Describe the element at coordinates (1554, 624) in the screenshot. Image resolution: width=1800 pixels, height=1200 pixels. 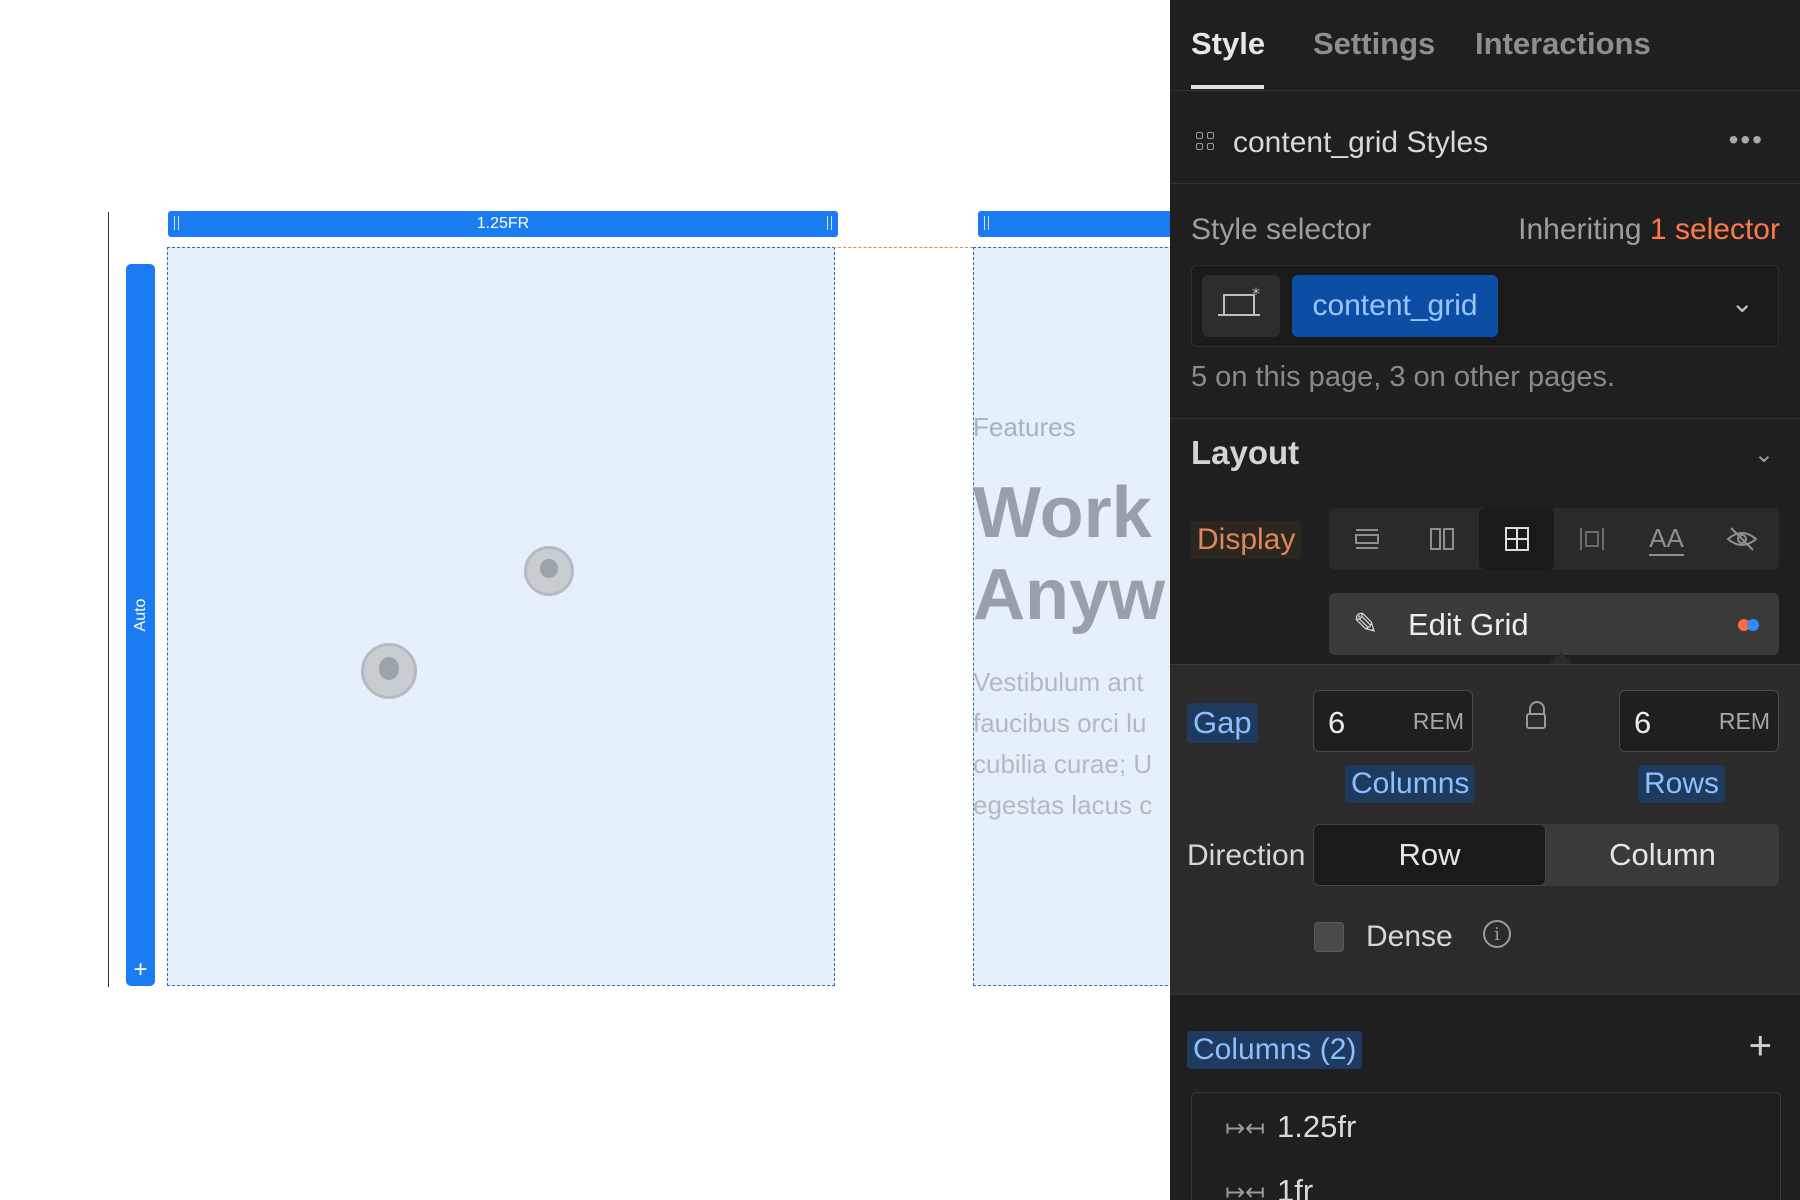
I see `edit-grid-button: ✎ Edit Grid` at that location.